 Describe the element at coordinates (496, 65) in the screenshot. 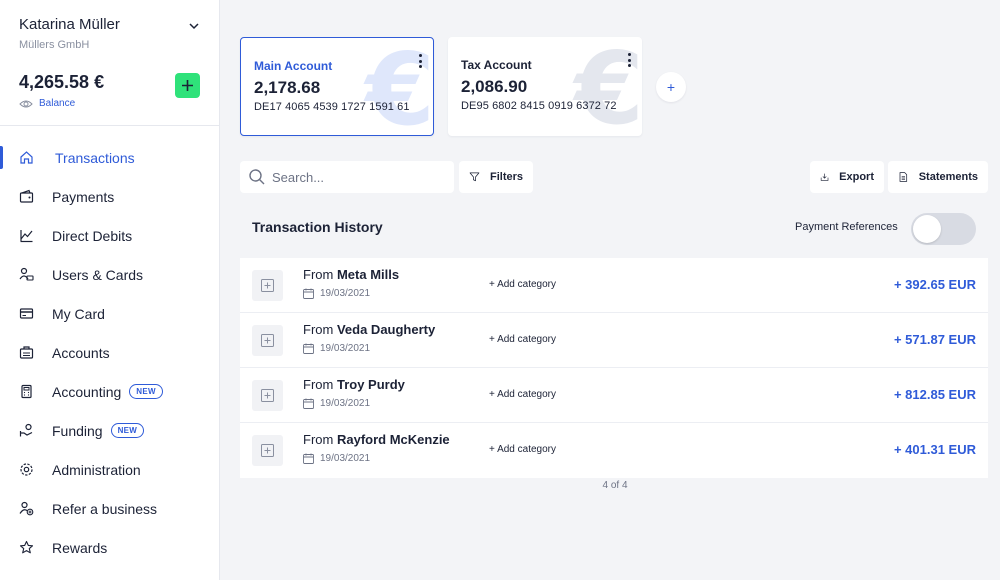

I see `account-name: Tax Account` at that location.